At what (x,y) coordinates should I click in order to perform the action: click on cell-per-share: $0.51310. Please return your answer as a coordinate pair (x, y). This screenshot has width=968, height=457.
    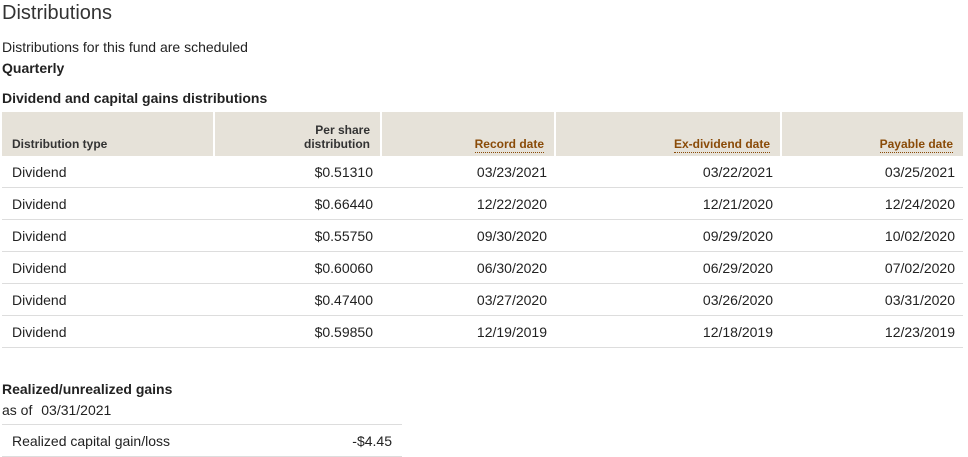
    Looking at the image, I should click on (297, 172).